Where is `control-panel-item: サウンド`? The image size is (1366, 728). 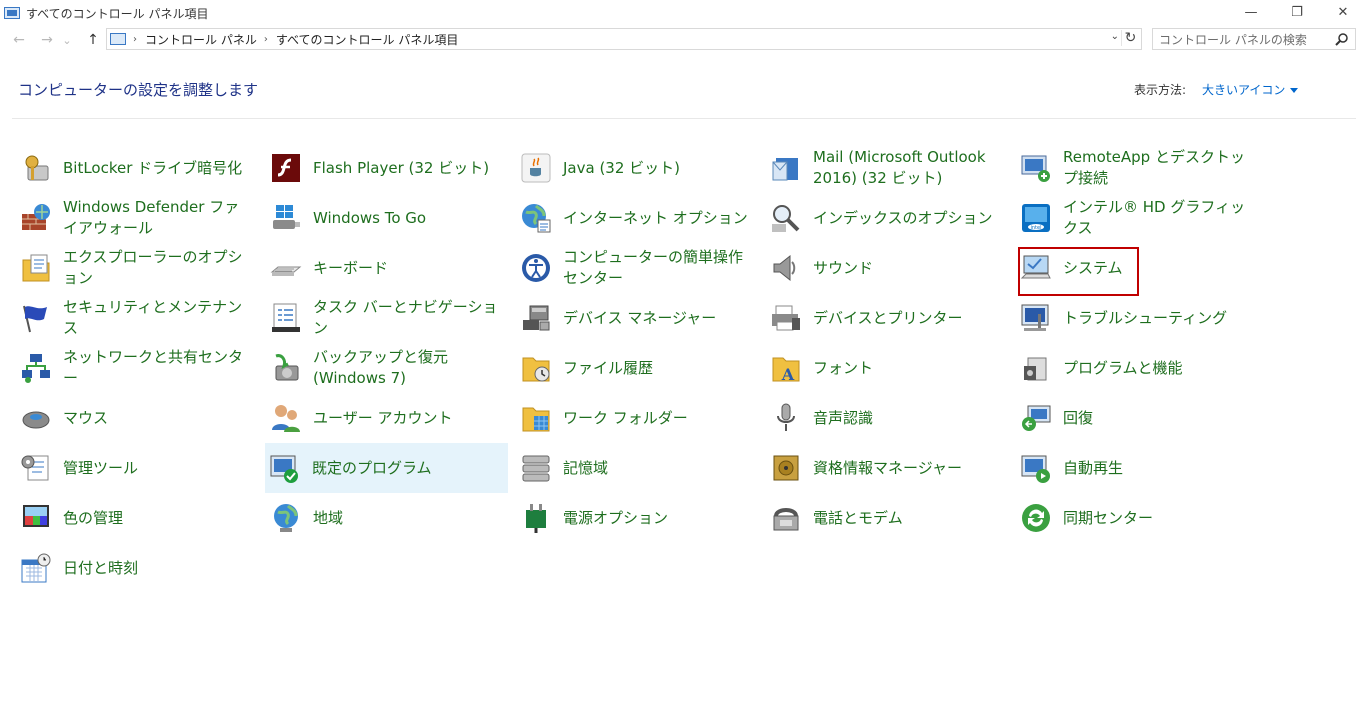
control-panel-item: サウンド is located at coordinates (887, 268).